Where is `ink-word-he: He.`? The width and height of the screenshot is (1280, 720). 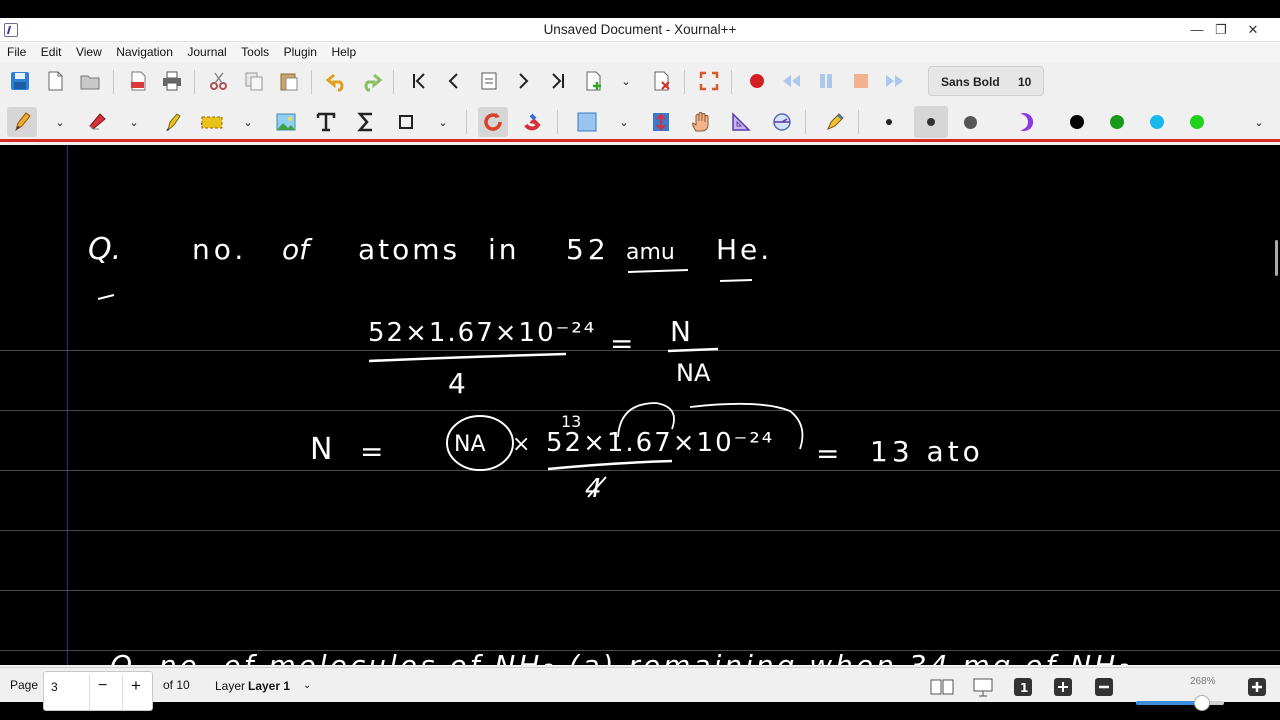
ink-word-he: He. is located at coordinates (744, 249).